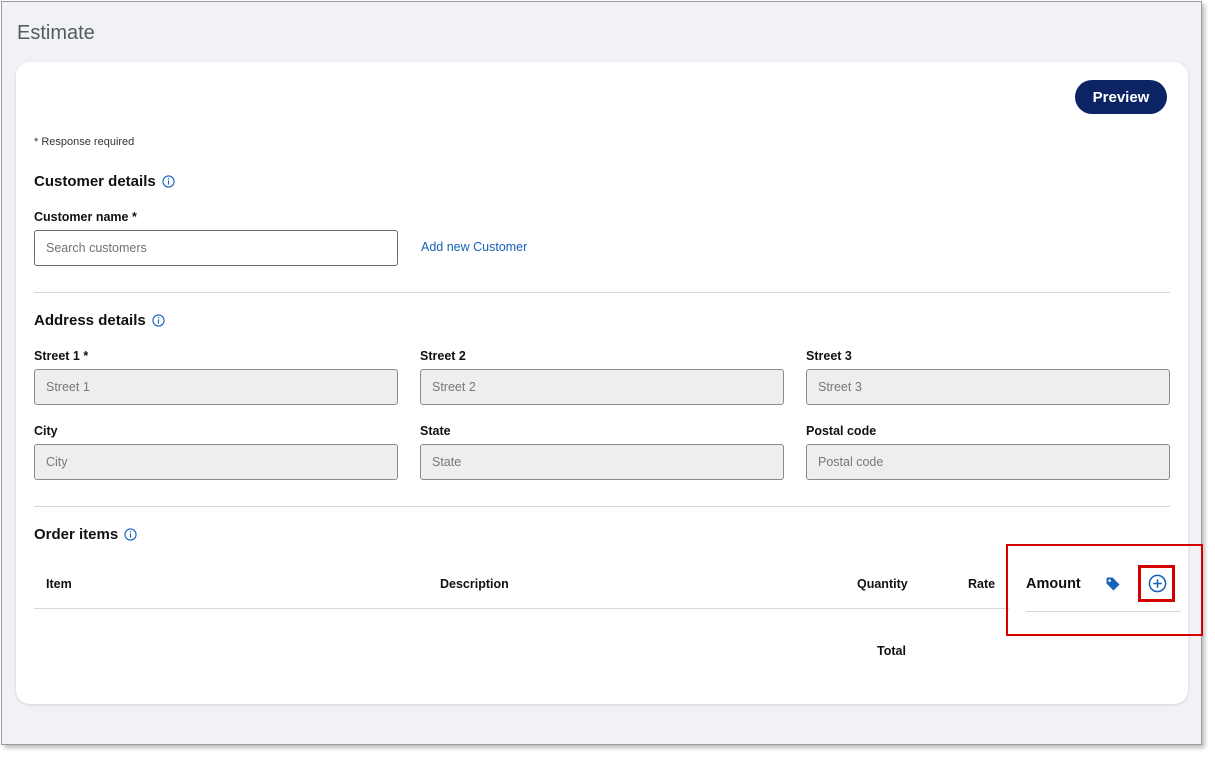 Image resolution: width=1215 pixels, height=757 pixels. Describe the element at coordinates (1121, 97) in the screenshot. I see `preview-button: Preview` at that location.